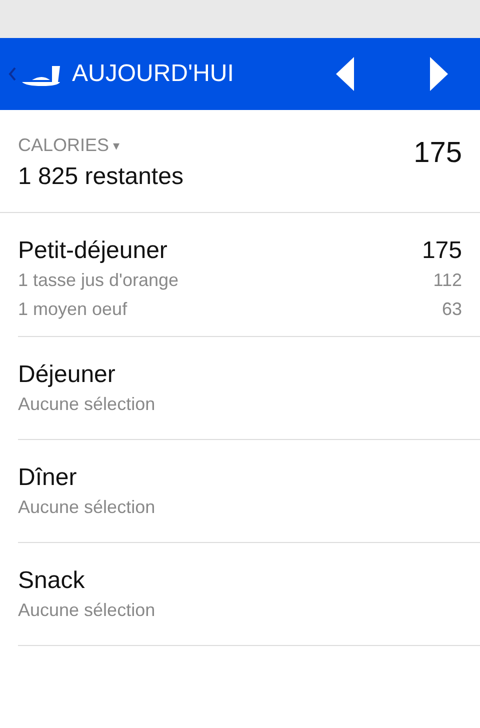  I want to click on calories-label: CALORIES, so click(64, 145).